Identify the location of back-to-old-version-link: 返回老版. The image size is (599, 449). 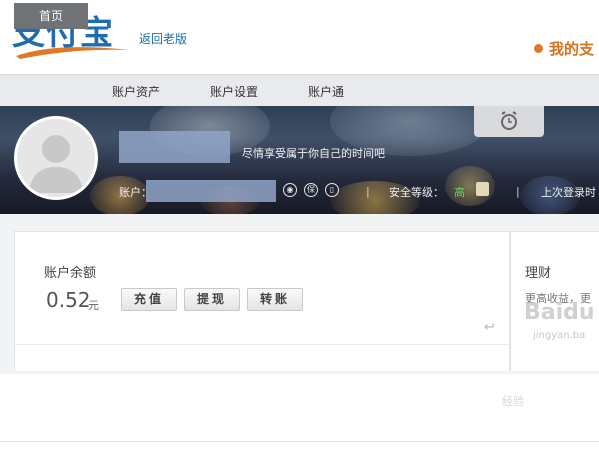
(163, 38).